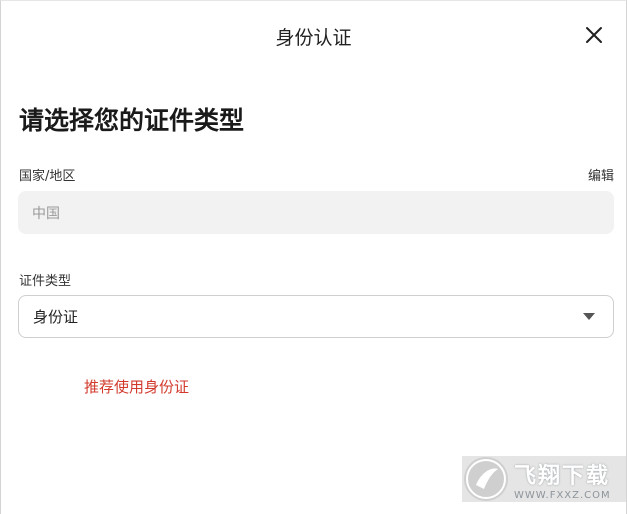  Describe the element at coordinates (313, 38) in the screenshot. I see `dialog-title: 身份认证` at that location.